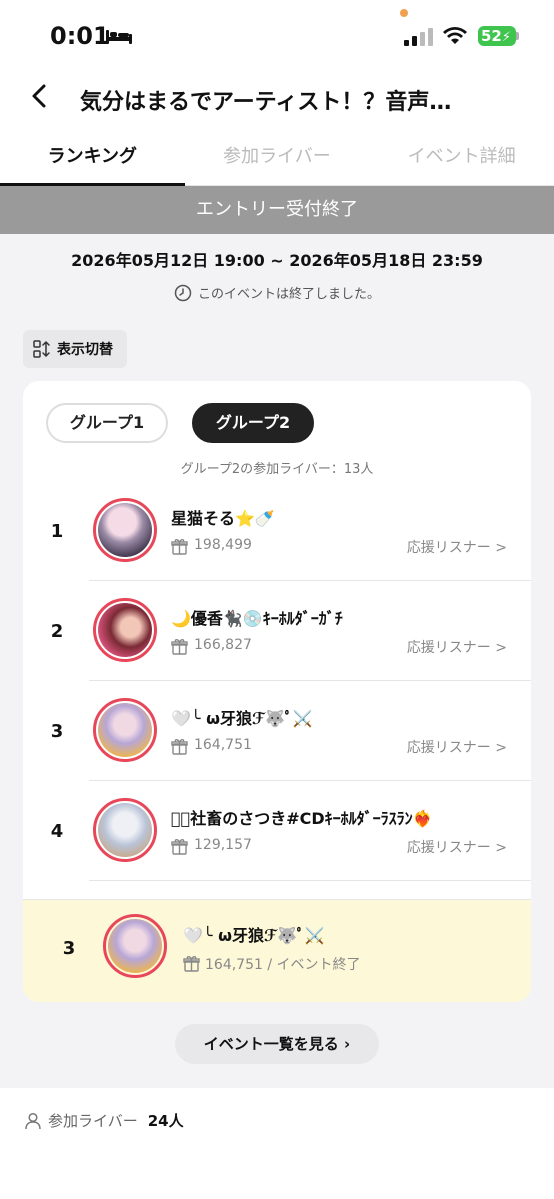 This screenshot has height=1199, width=554. I want to click on event-ended-notice: このイベントは終了しました。, so click(277, 292).